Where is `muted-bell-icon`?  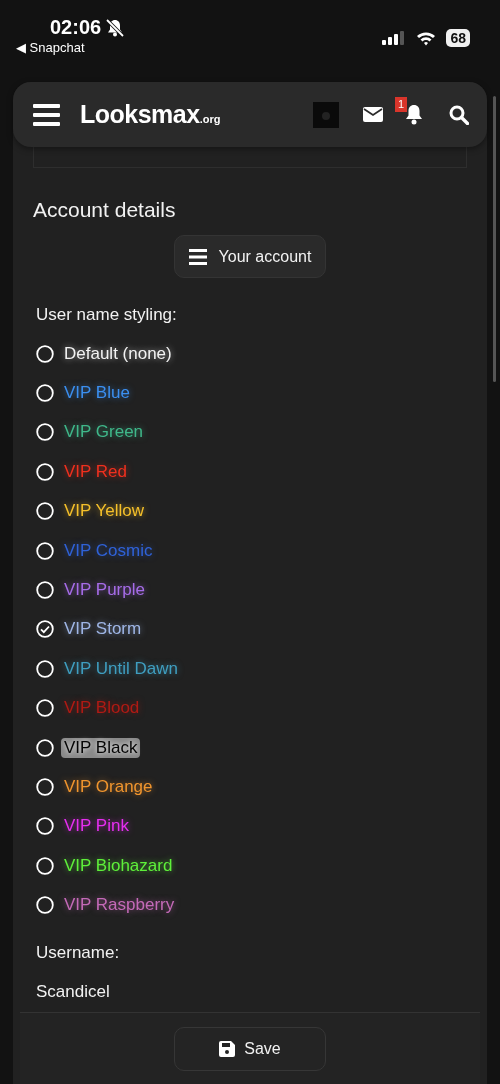
muted-bell-icon is located at coordinates (115, 27).